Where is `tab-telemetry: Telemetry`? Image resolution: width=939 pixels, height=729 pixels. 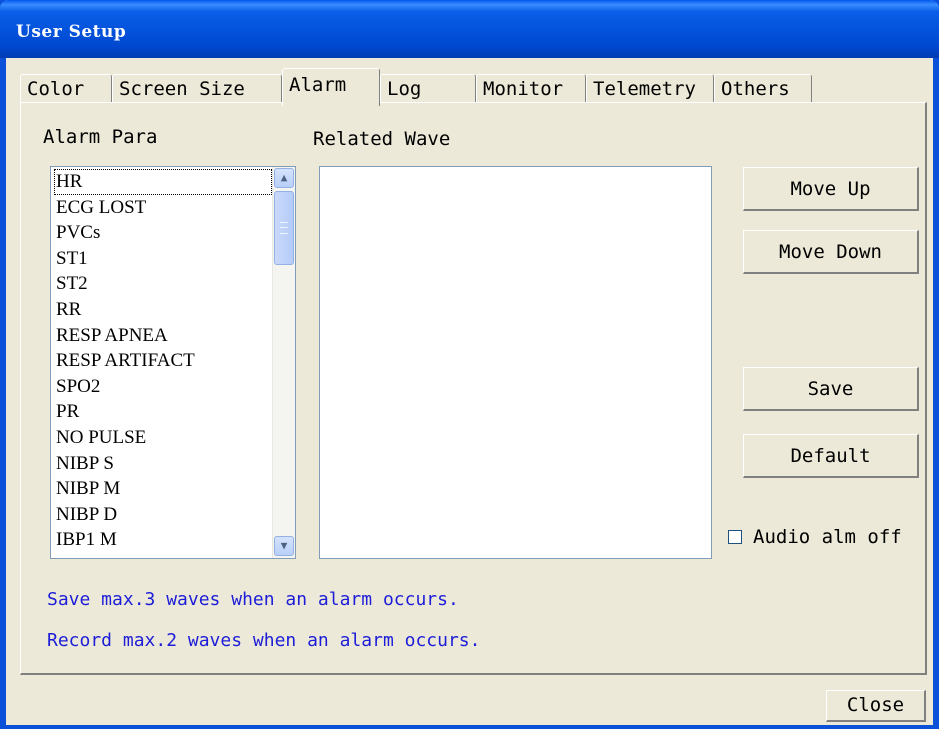 tab-telemetry: Telemetry is located at coordinates (650, 89).